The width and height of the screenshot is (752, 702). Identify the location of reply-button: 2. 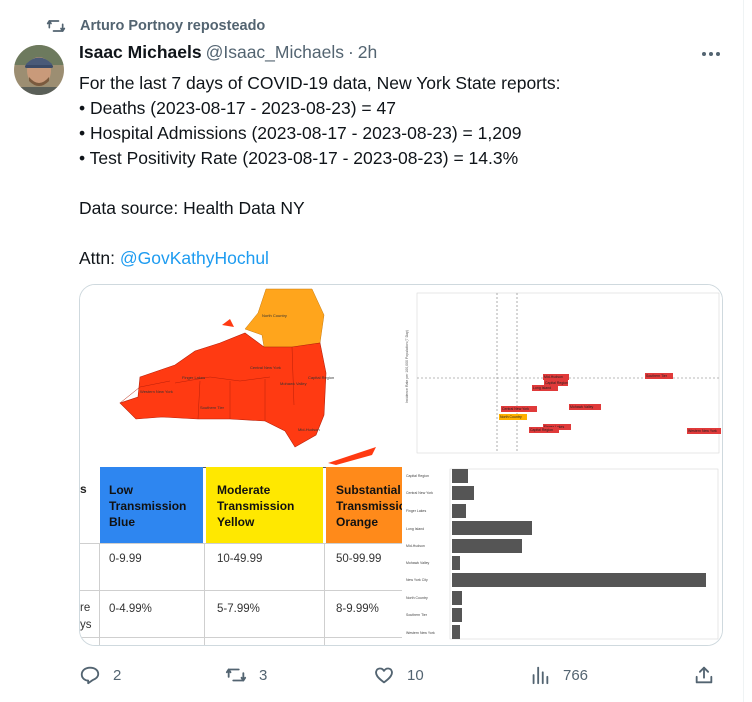
(100, 675).